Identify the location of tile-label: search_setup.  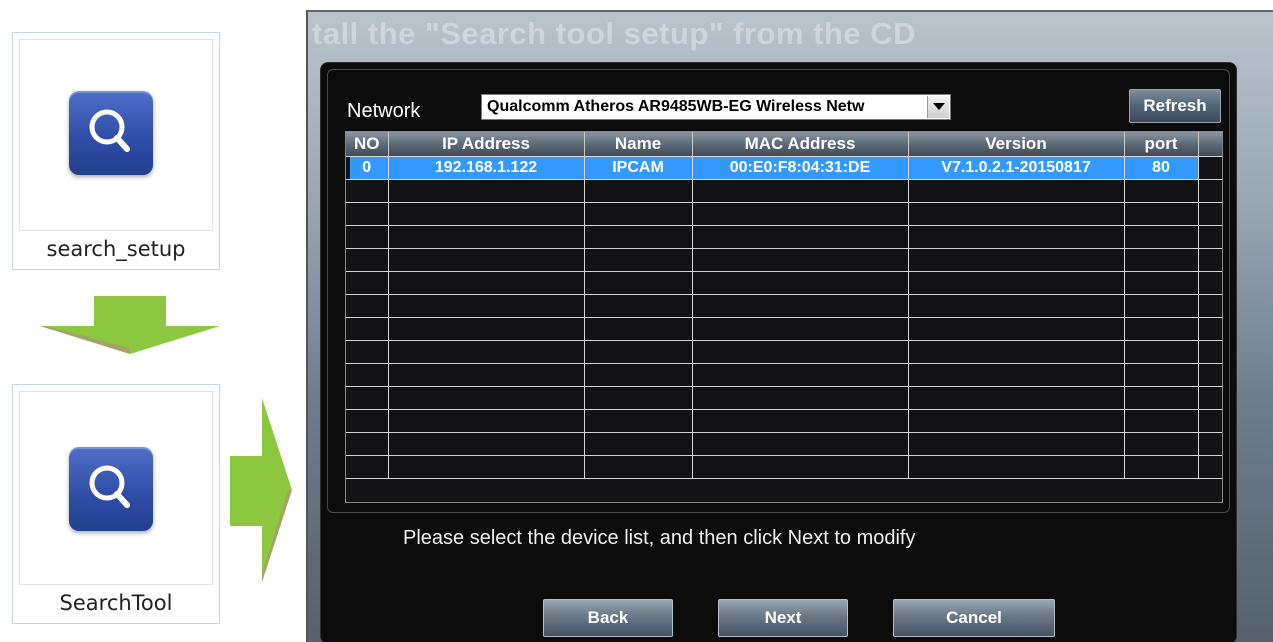
(116, 249).